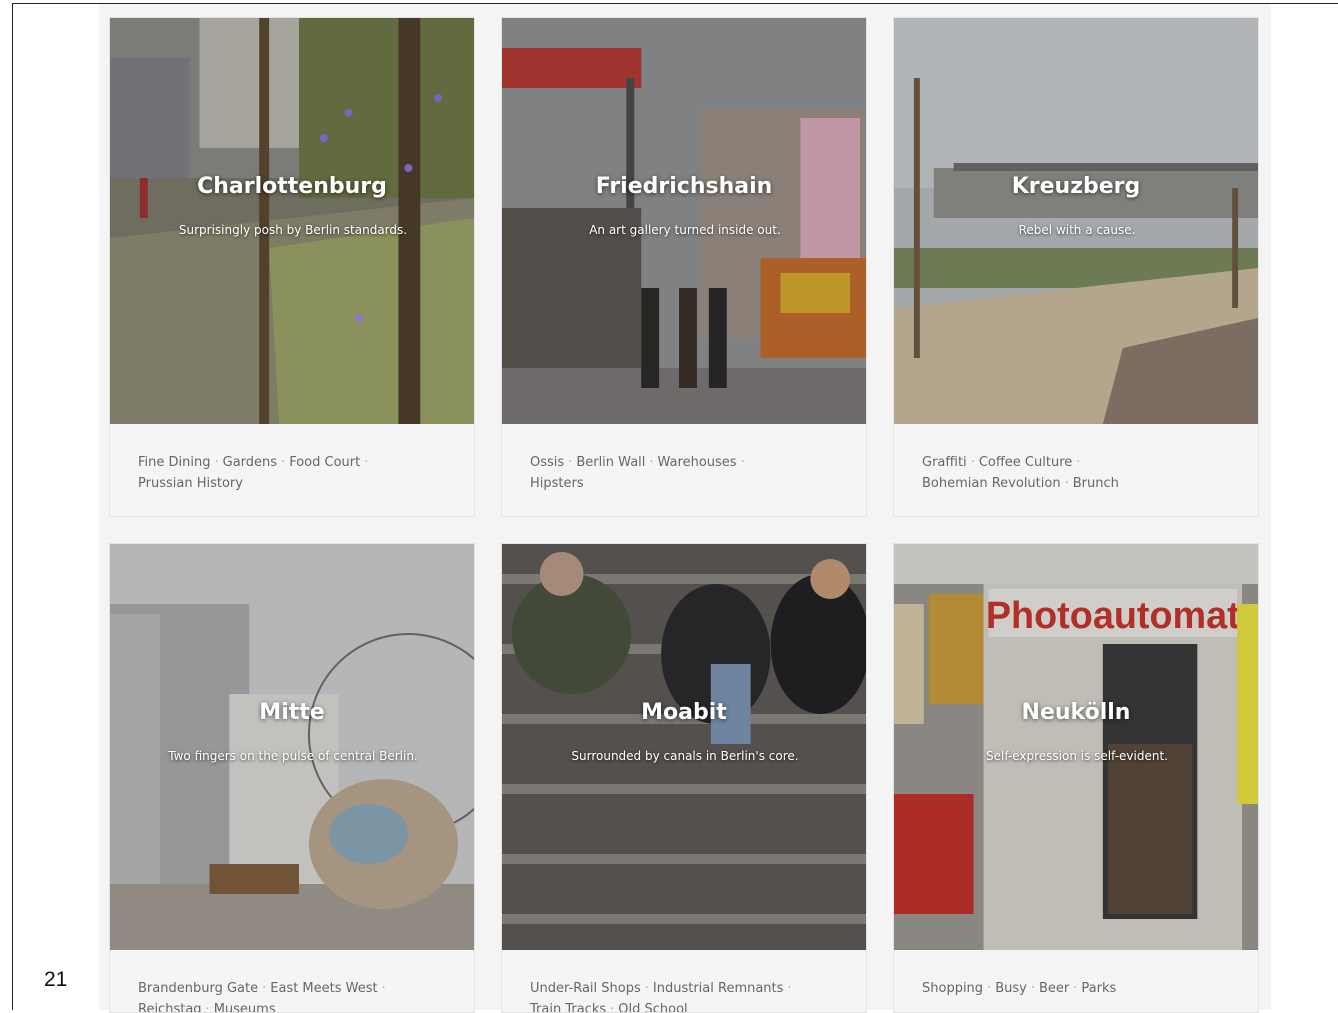 This screenshot has height=1013, width=1338. Describe the element at coordinates (174, 462) in the screenshot. I see `tag: Fine Dining` at that location.